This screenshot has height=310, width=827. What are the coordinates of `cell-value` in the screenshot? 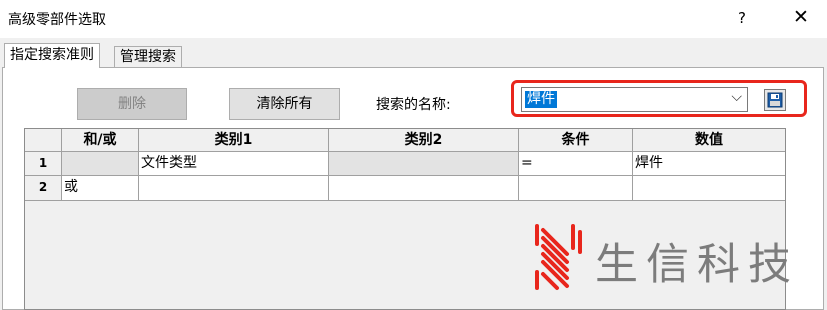 It's located at (709, 188).